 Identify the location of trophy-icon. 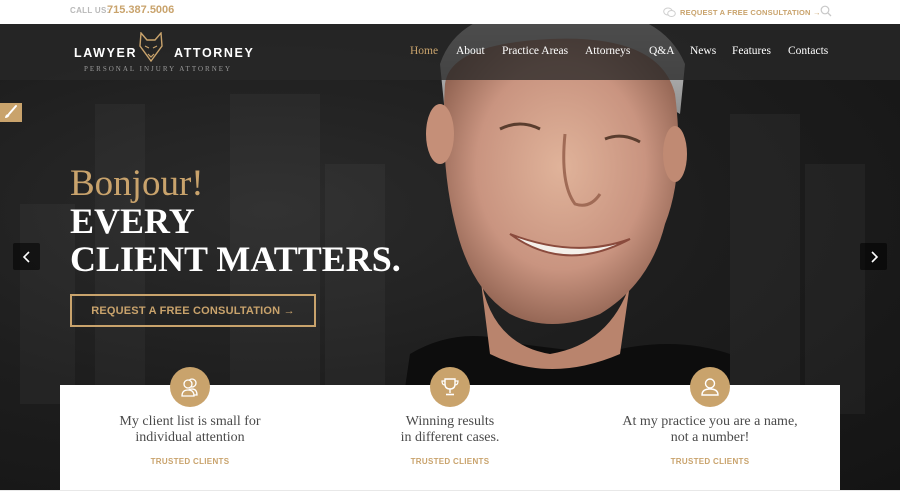
(450, 387).